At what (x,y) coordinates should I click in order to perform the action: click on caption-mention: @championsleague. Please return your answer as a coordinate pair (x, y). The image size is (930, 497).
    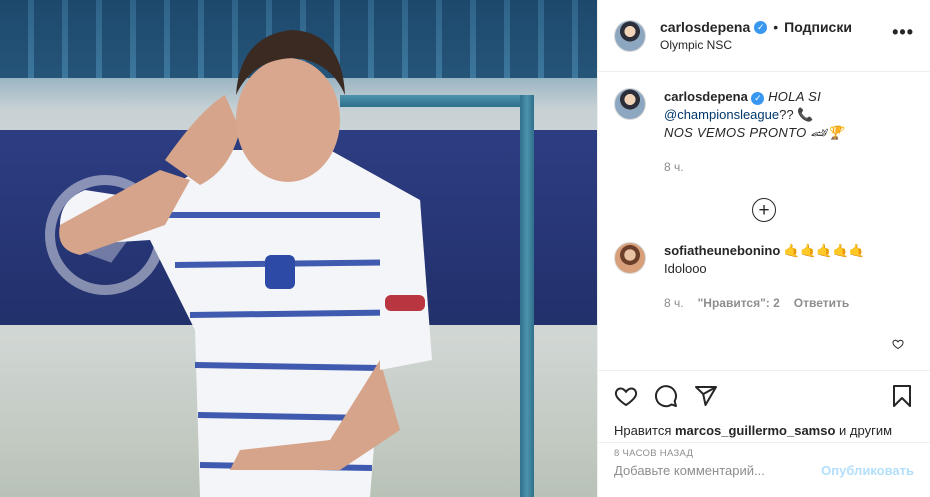
    Looking at the image, I should click on (721, 114).